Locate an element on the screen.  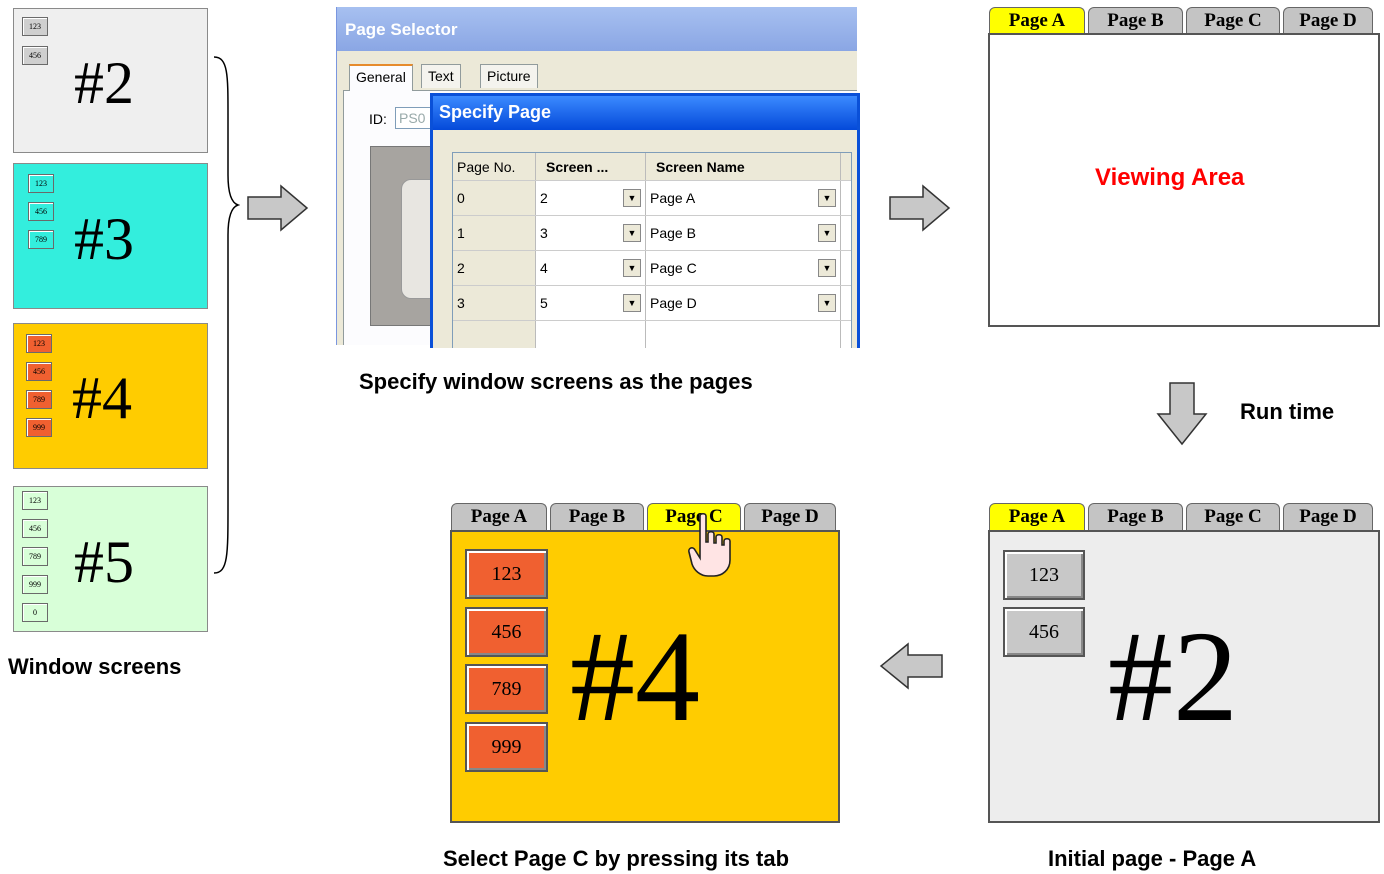
window-screen-5: 123 456 789 999 0 #5 is located at coordinates (110, 559).